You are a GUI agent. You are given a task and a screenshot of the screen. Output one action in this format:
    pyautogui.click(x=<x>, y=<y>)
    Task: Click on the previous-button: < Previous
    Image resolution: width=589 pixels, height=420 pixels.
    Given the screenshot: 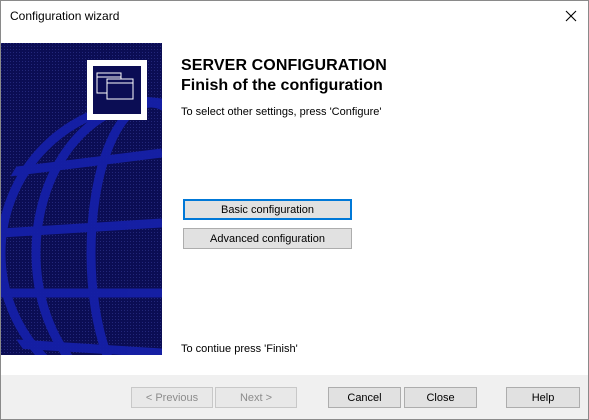 What is the action you would take?
    pyautogui.click(x=172, y=397)
    